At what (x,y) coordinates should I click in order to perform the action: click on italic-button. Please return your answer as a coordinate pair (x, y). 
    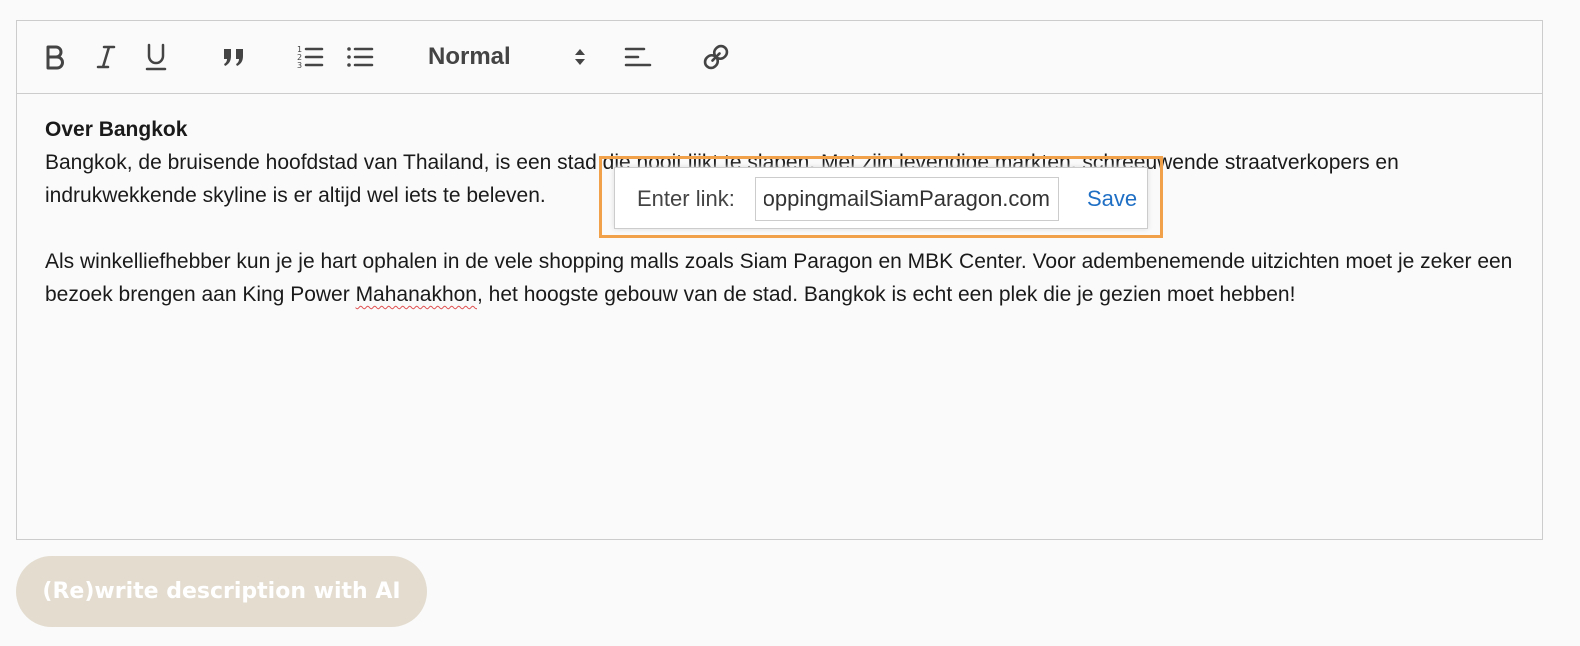
    Looking at the image, I should click on (106, 57).